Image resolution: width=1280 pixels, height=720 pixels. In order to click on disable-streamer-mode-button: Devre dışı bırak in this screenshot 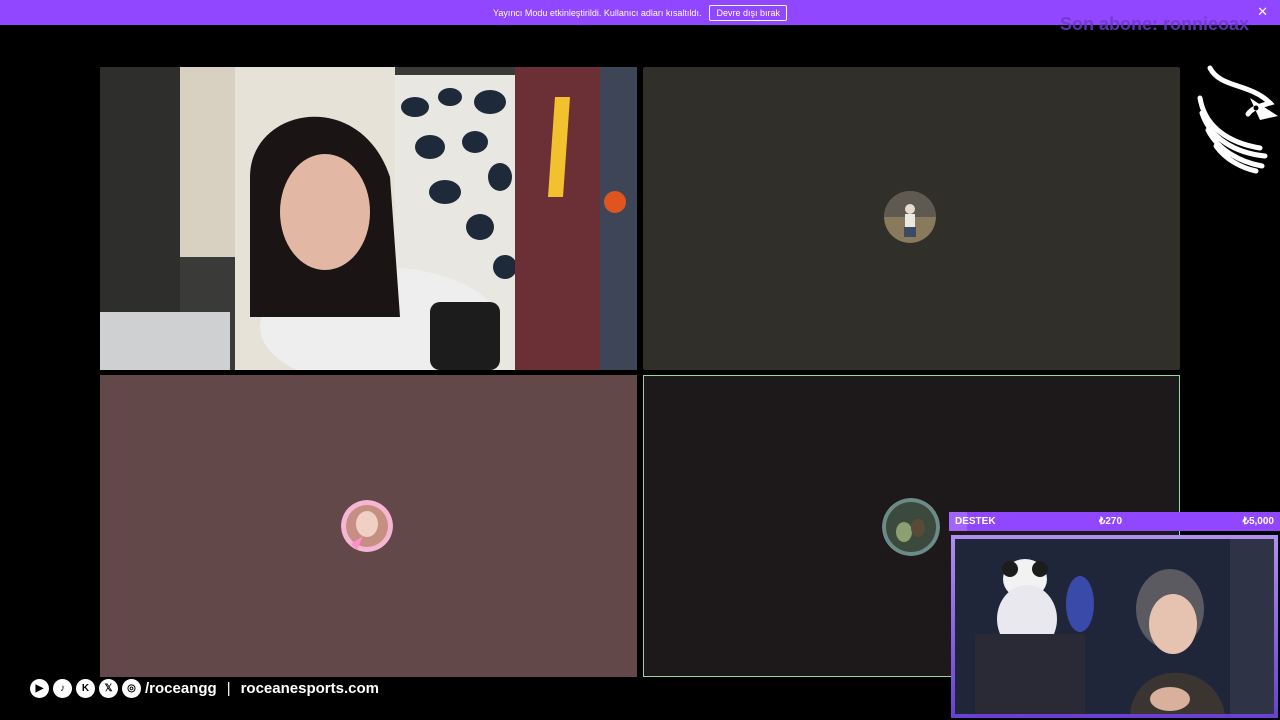, I will do `click(748, 12)`.